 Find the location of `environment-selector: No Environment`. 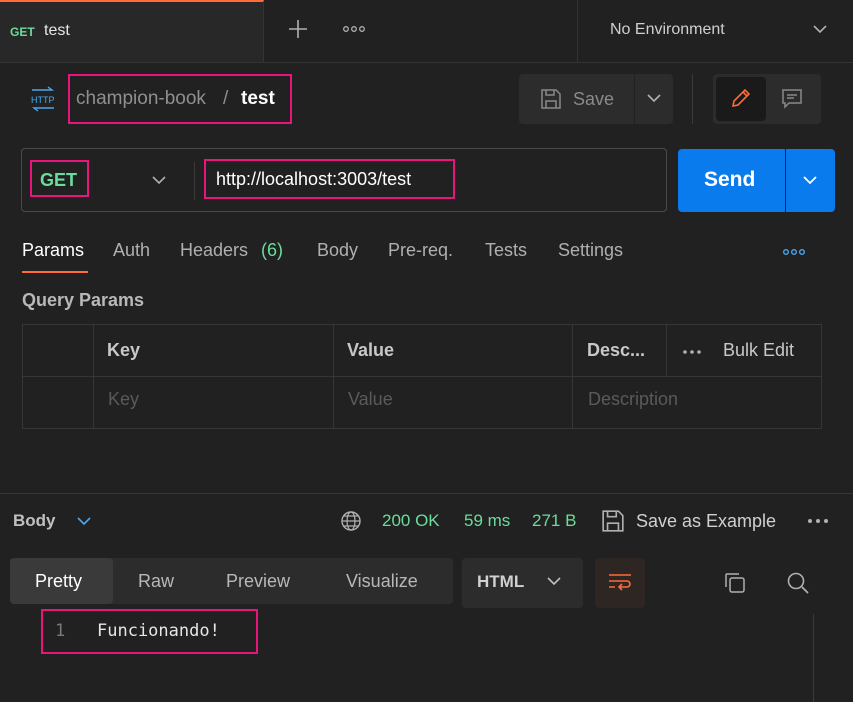

environment-selector: No Environment is located at coordinates (667, 30).